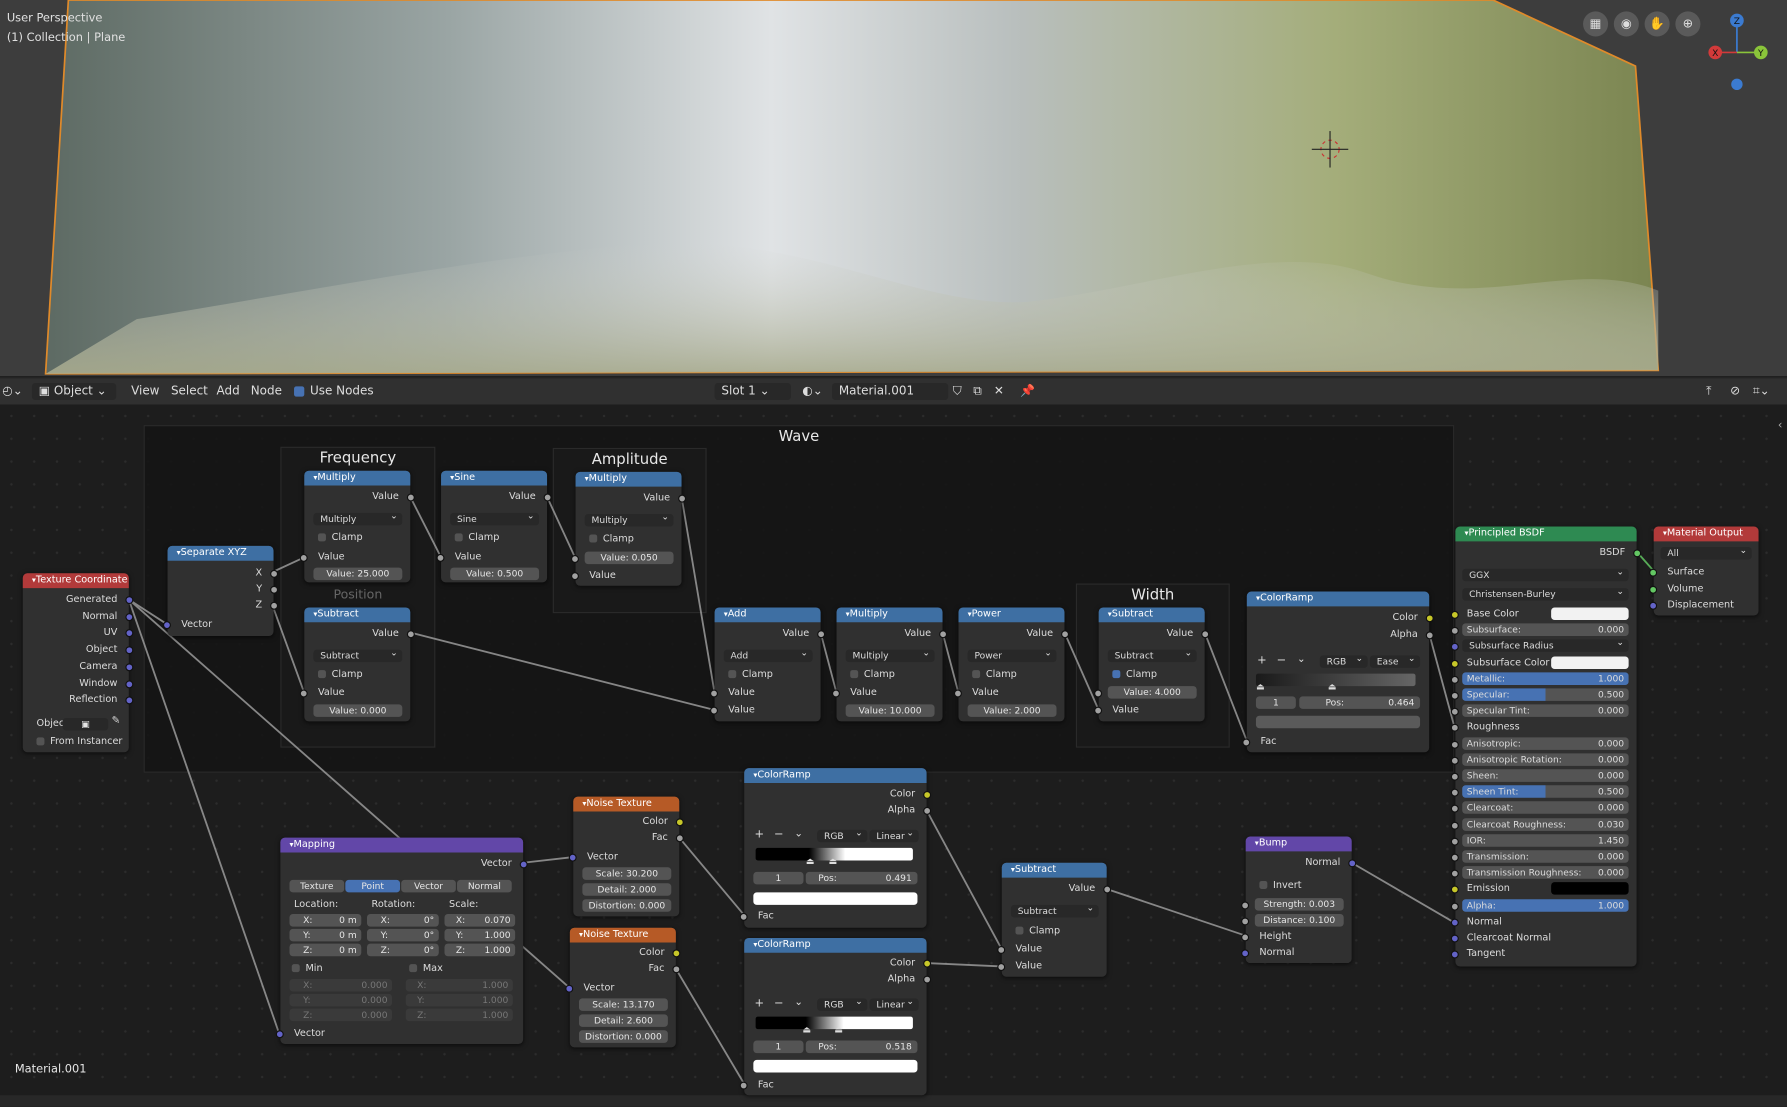 The height and width of the screenshot is (1107, 1787). Describe the element at coordinates (1735, 391) in the screenshot. I see `snap-icon: ⊘` at that location.